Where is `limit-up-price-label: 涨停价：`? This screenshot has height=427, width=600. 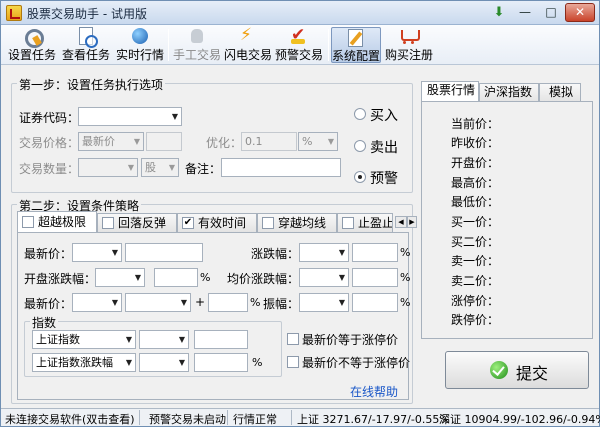
limit-up-price-label: 涨停价： is located at coordinates (475, 301).